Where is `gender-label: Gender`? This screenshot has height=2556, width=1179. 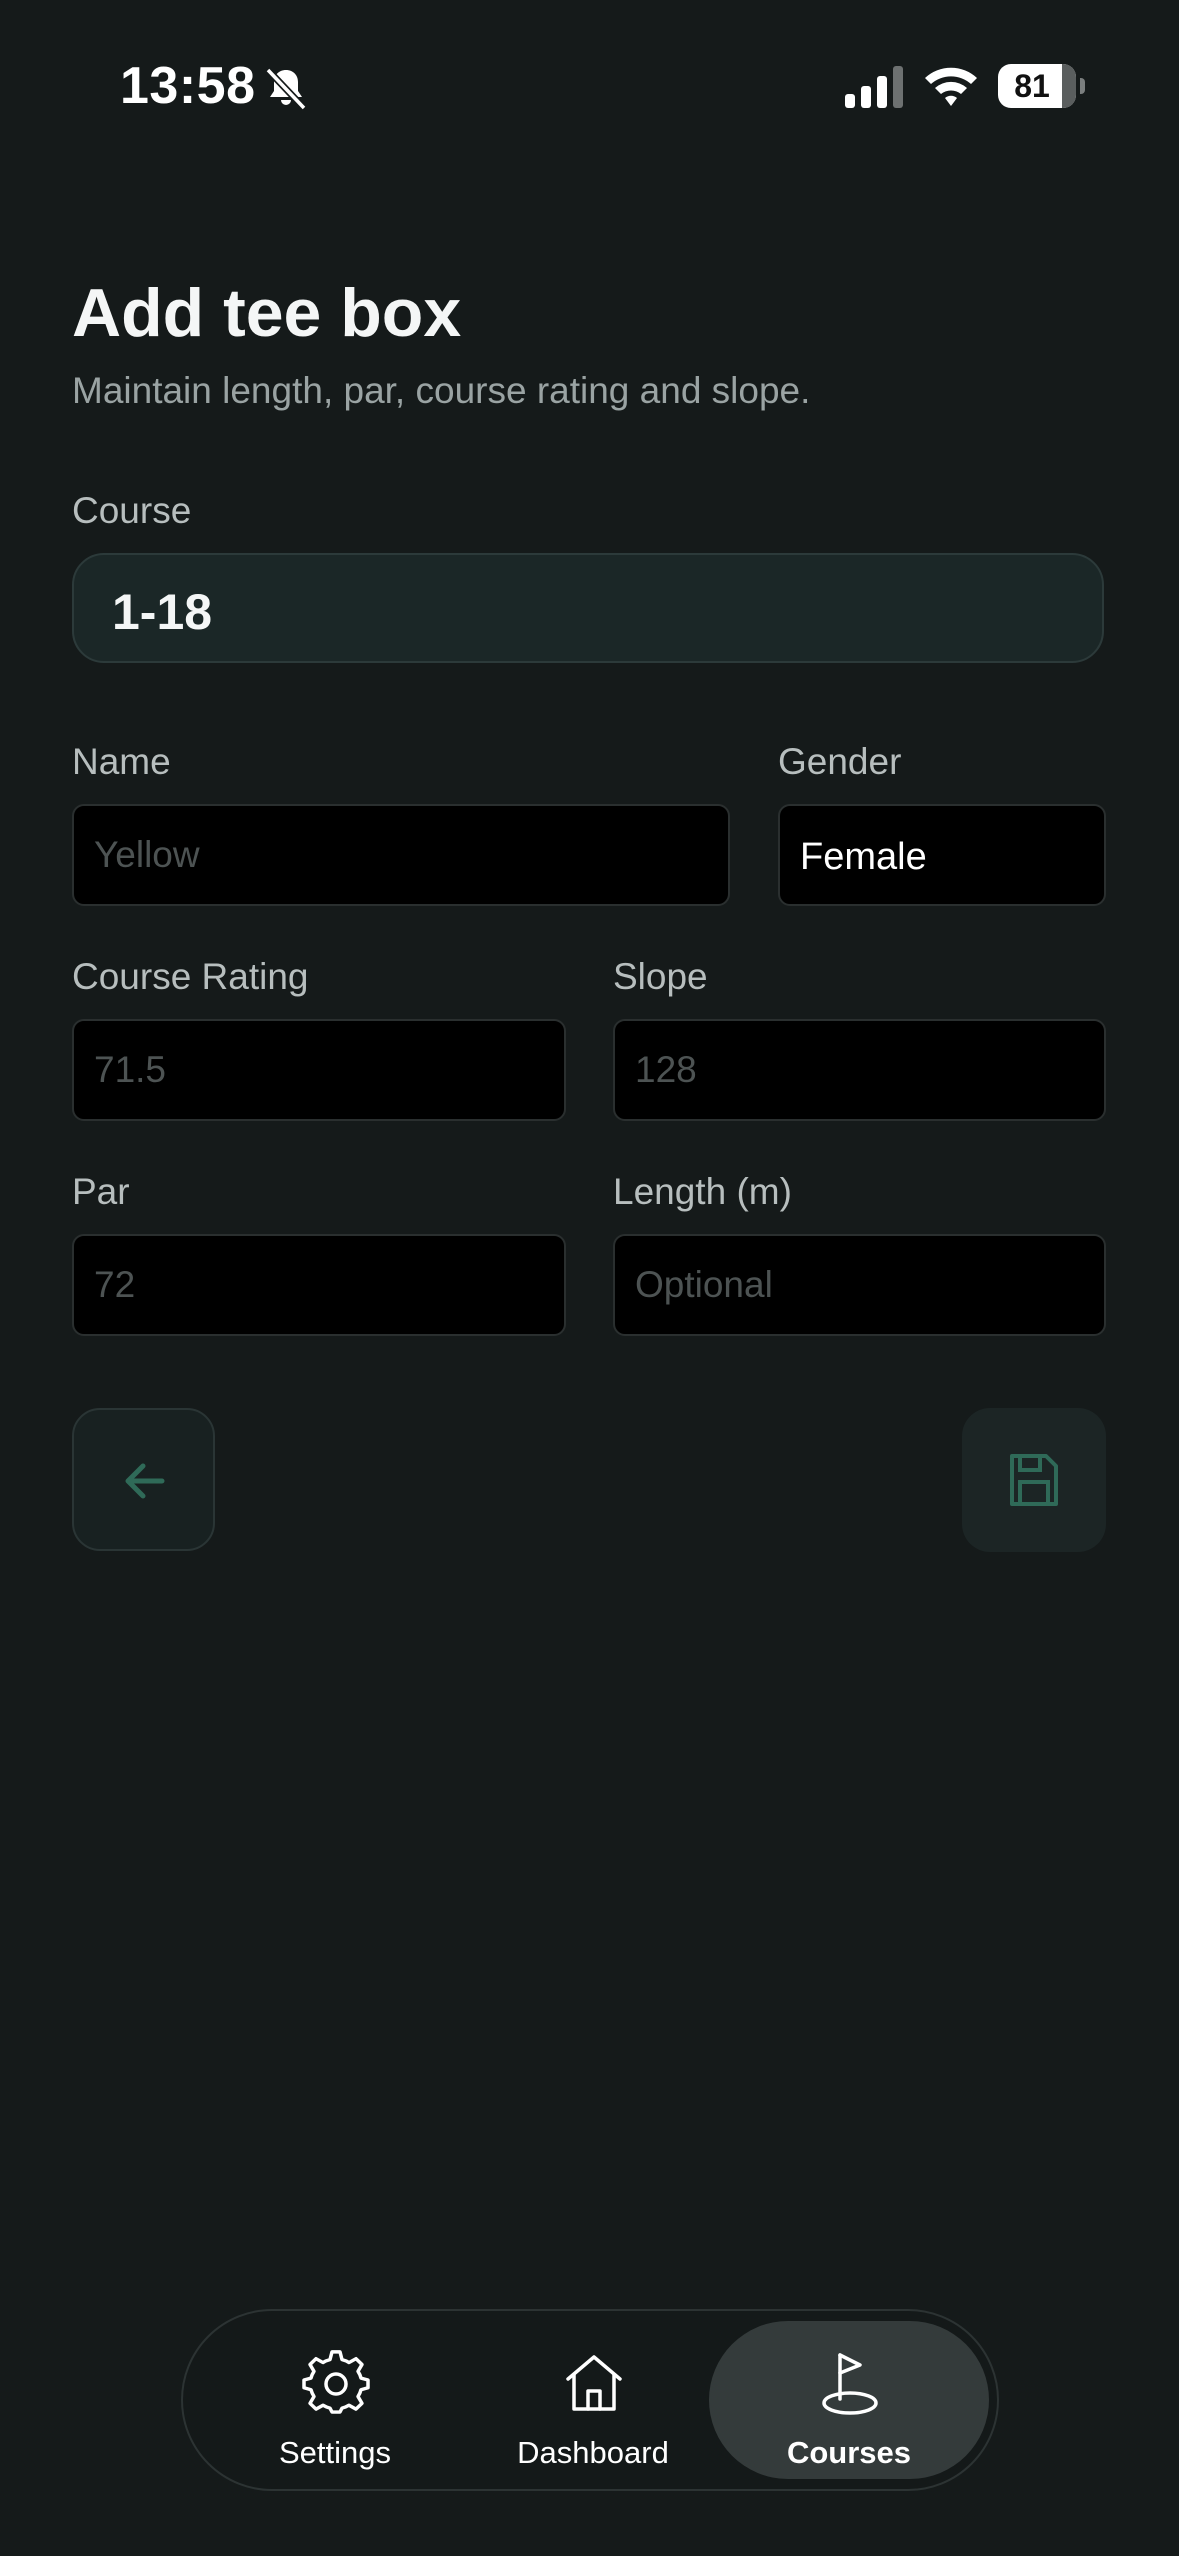 gender-label: Gender is located at coordinates (840, 761).